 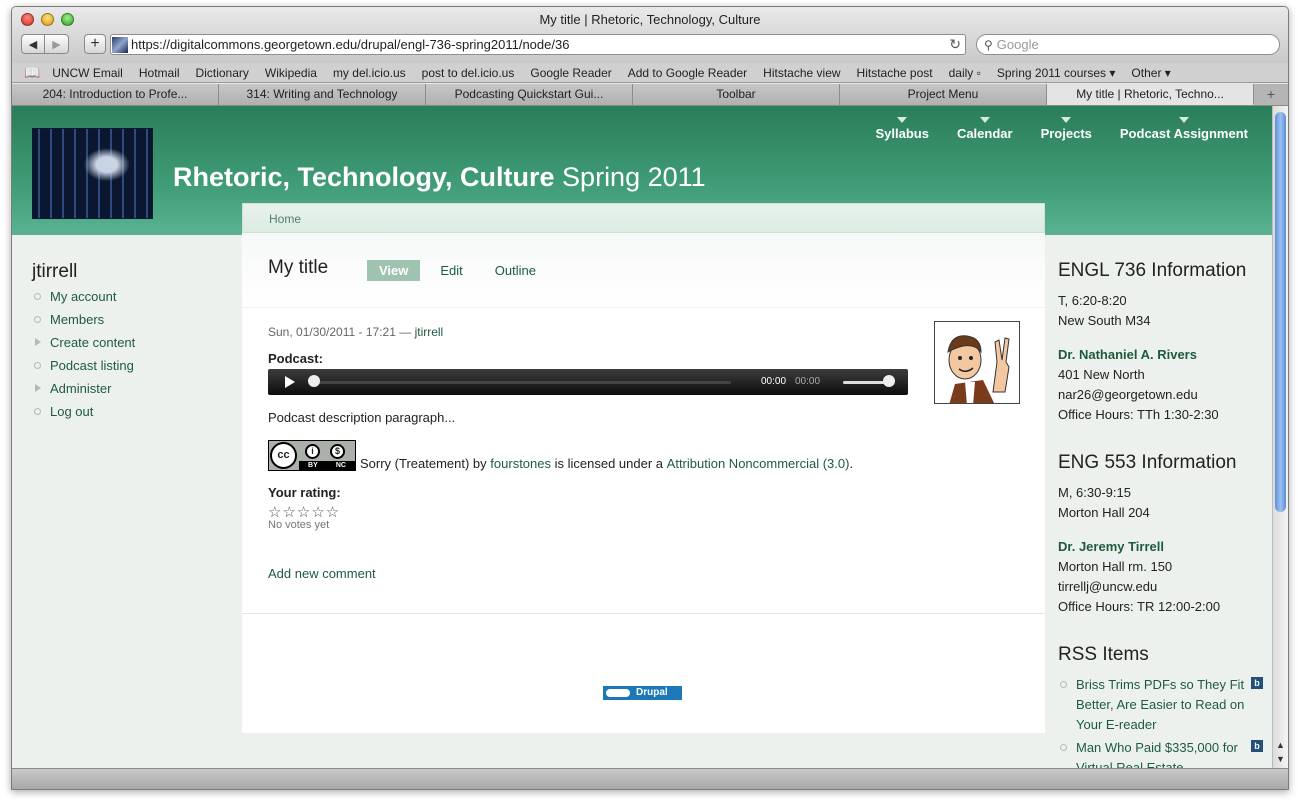 What do you see at coordinates (889, 381) in the screenshot?
I see `volume-handle` at bounding box center [889, 381].